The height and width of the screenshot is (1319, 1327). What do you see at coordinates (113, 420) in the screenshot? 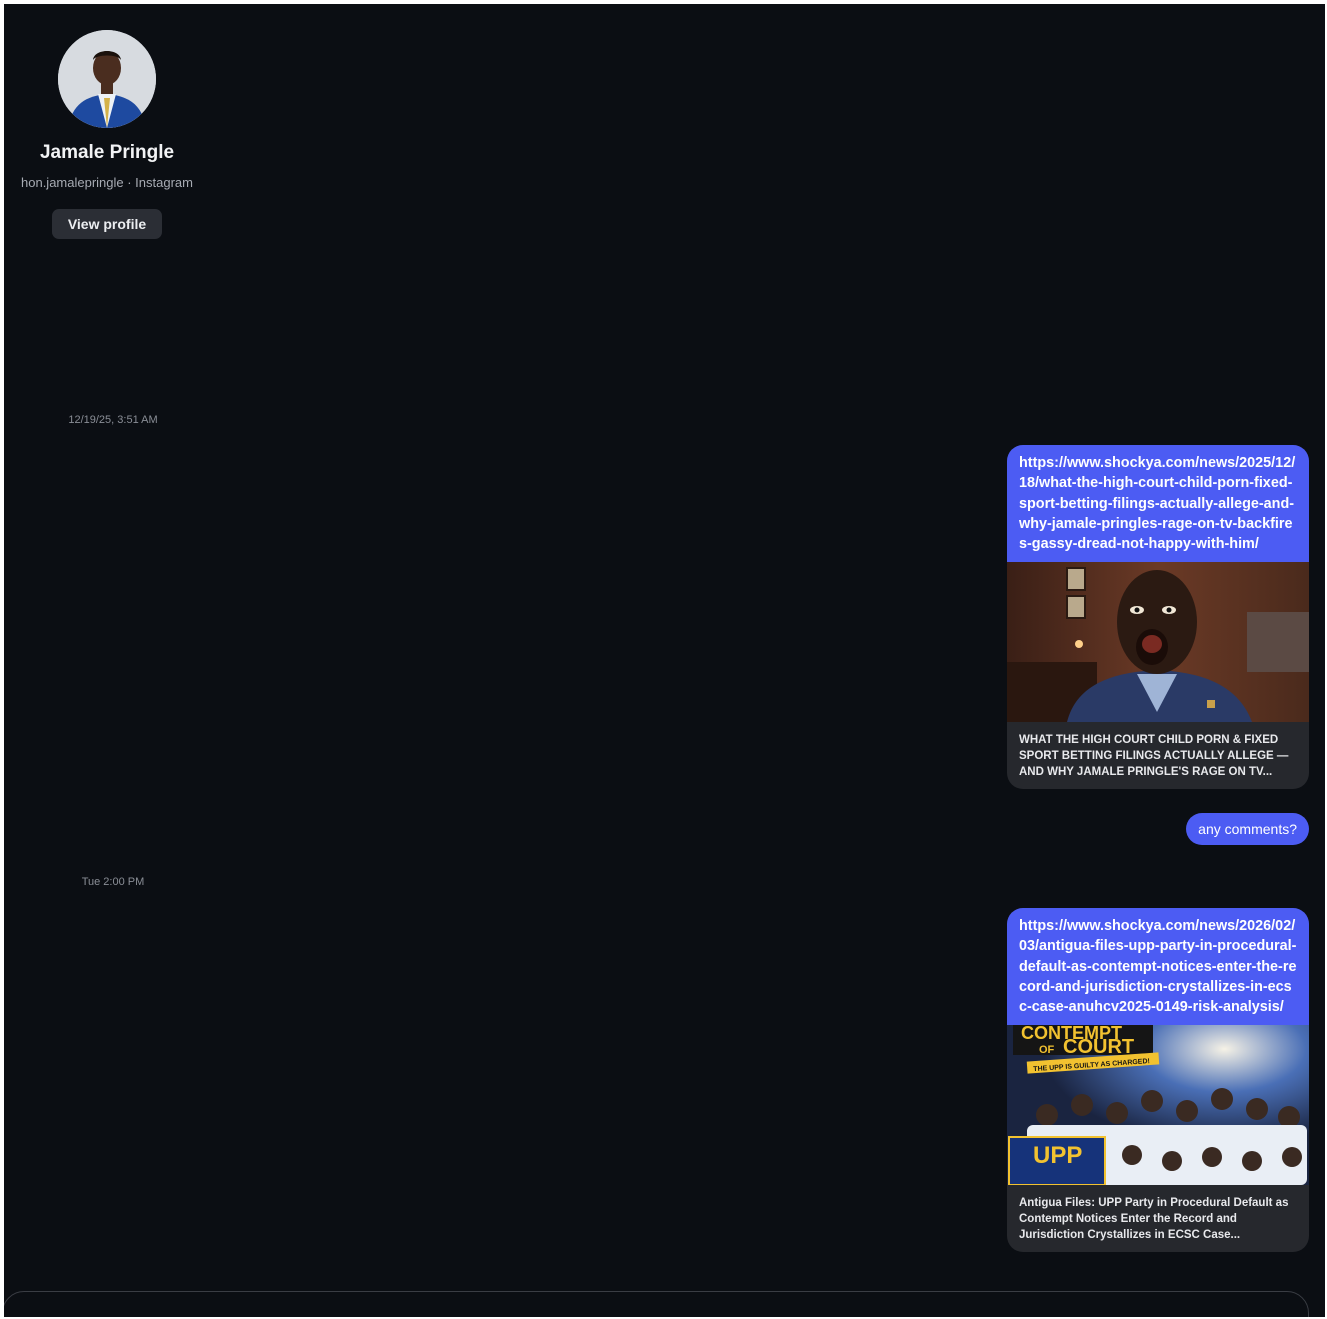
I see `timestamp-divider: 12/19/25, 3:51 AM` at bounding box center [113, 420].